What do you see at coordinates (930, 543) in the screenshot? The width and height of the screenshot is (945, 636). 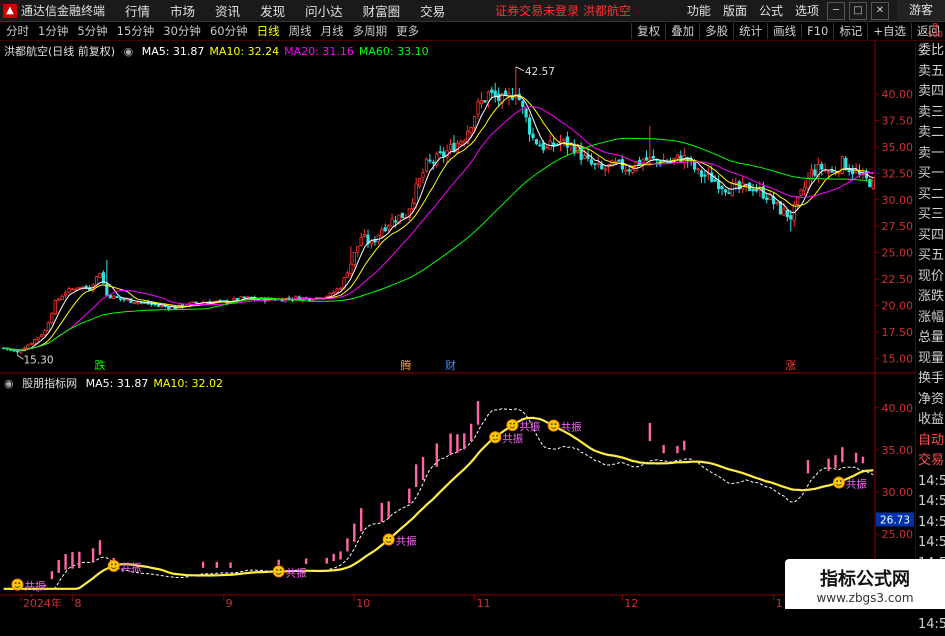 I see `side-item-24: 14:56` at bounding box center [930, 543].